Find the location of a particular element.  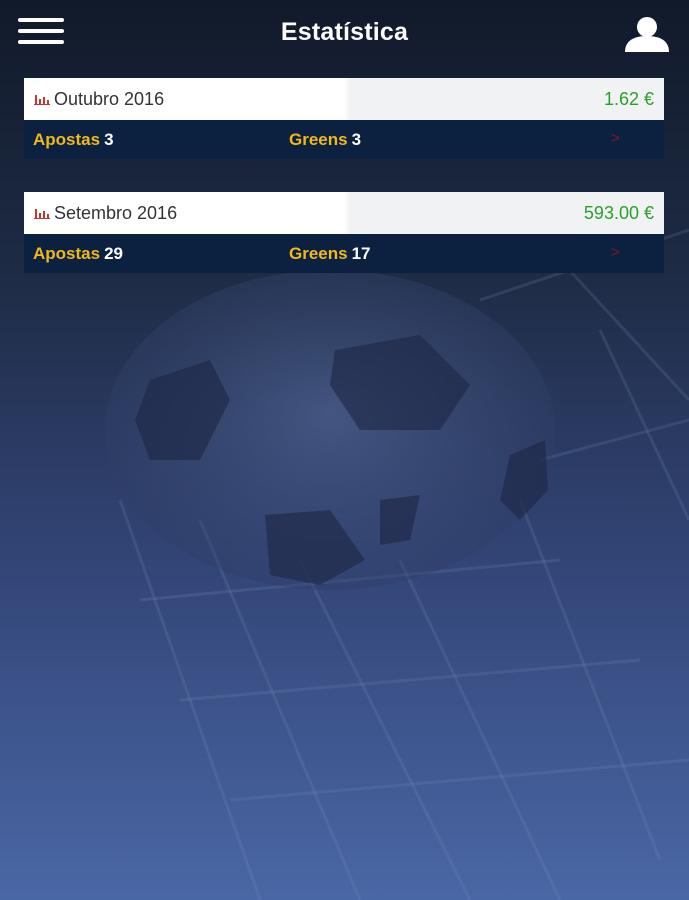

page-title: Estatística is located at coordinates (344, 31).